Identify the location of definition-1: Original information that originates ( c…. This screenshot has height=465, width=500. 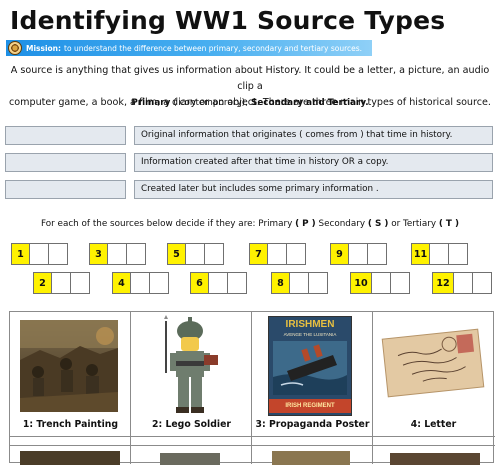
(313, 135).